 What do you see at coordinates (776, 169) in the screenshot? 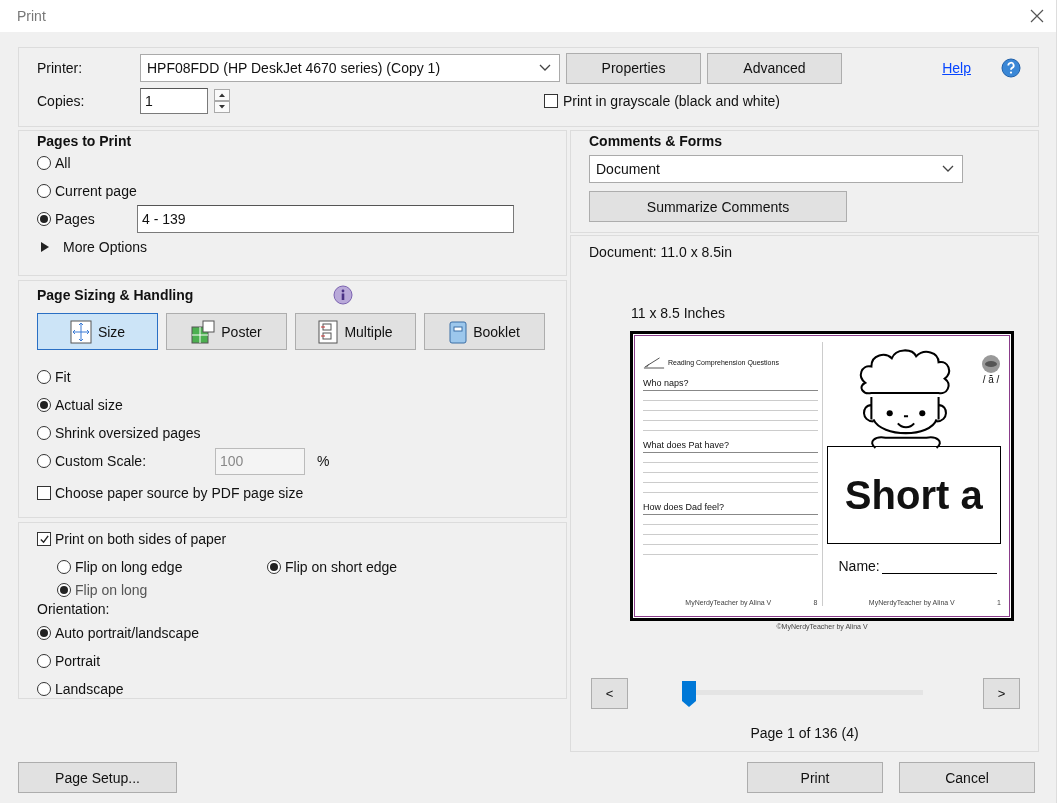
I see `comments-dropdown: Document` at bounding box center [776, 169].